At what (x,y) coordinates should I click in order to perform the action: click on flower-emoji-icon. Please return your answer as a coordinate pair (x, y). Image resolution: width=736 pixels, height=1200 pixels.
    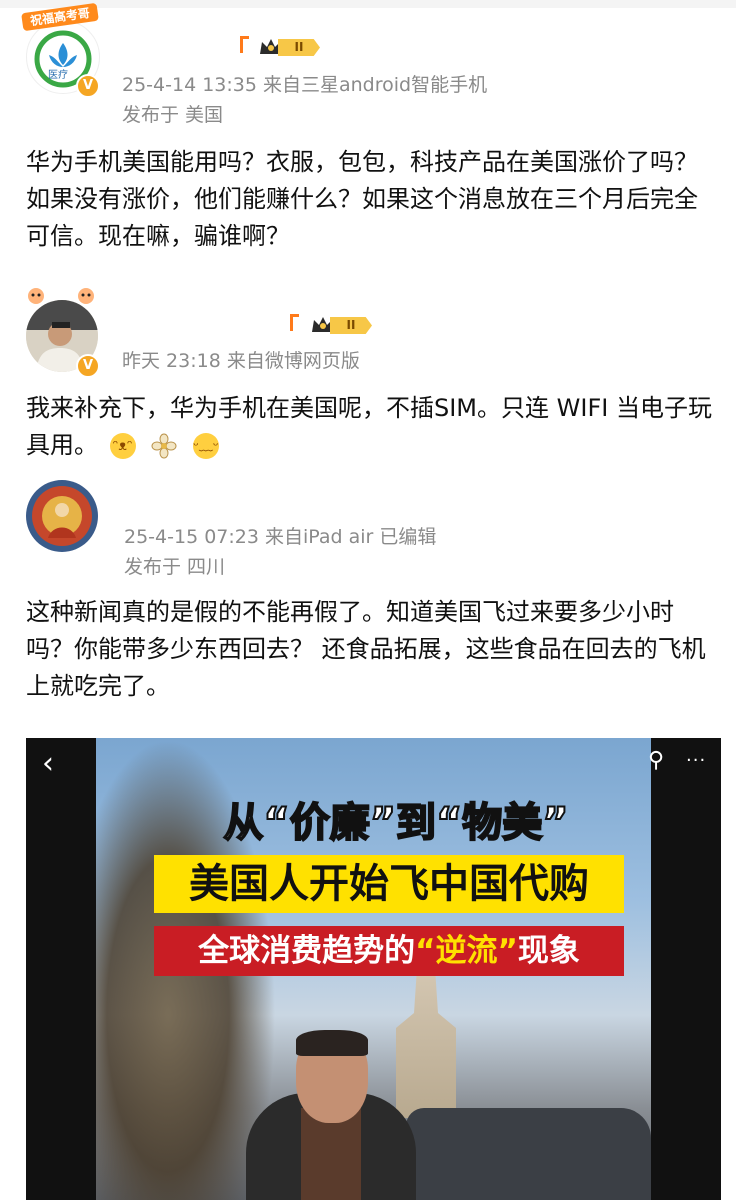
    Looking at the image, I should click on (164, 446).